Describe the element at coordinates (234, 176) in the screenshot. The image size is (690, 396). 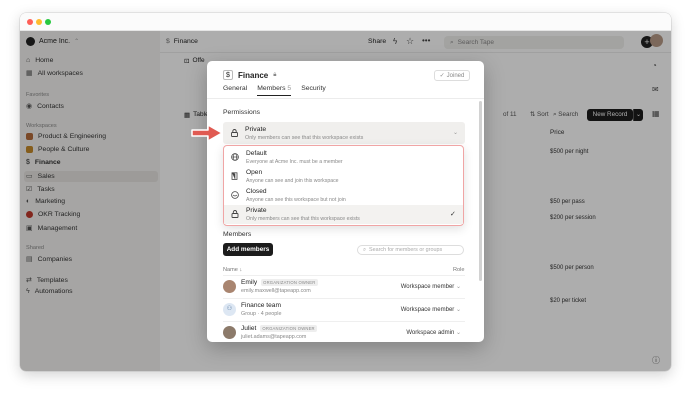
I see `door-open-icon` at that location.